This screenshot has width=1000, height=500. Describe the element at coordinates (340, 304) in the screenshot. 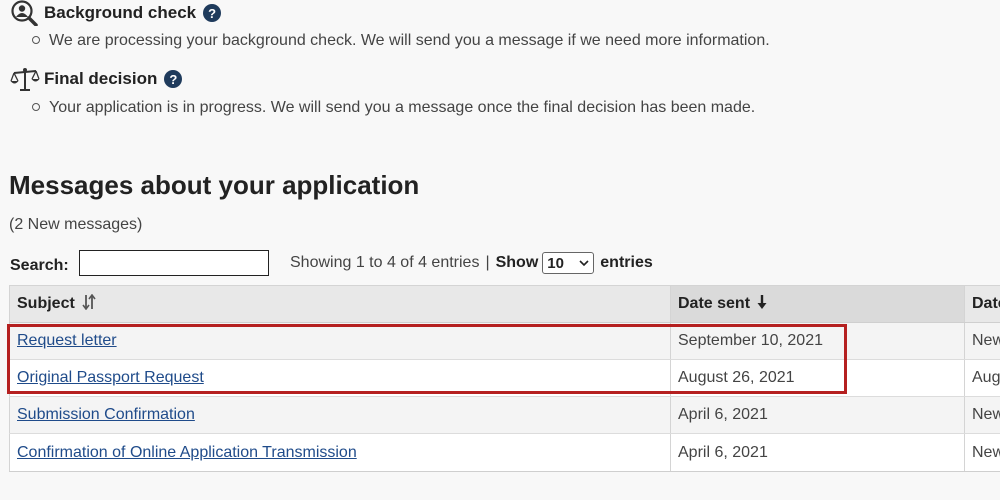

I see `column-header-subject: Subject` at that location.